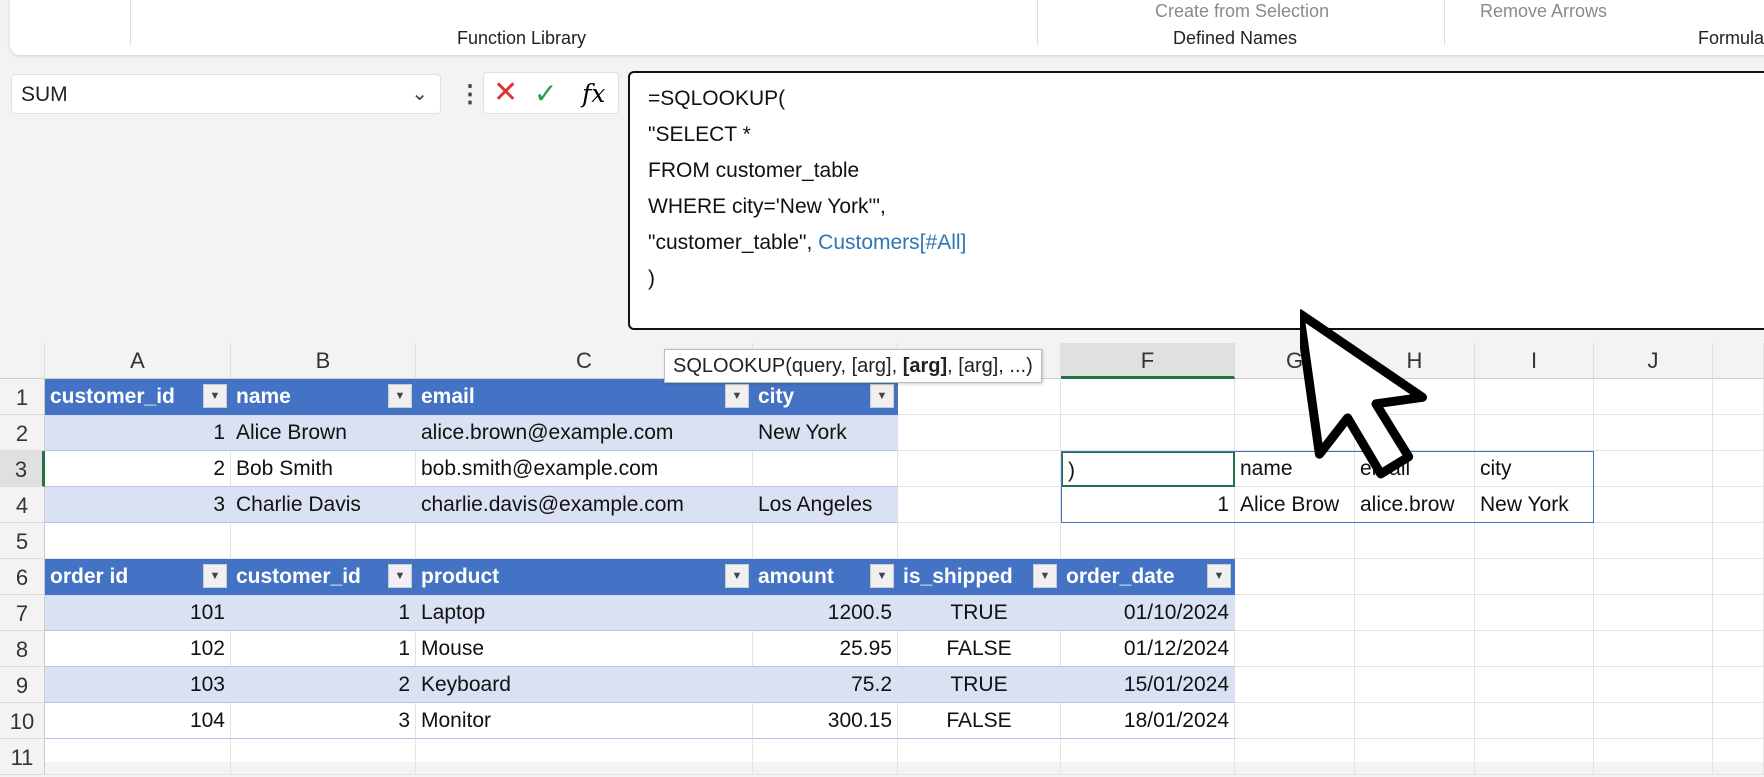 The height and width of the screenshot is (777, 1764). Describe the element at coordinates (138, 361) in the screenshot. I see `column-header-A: A` at that location.